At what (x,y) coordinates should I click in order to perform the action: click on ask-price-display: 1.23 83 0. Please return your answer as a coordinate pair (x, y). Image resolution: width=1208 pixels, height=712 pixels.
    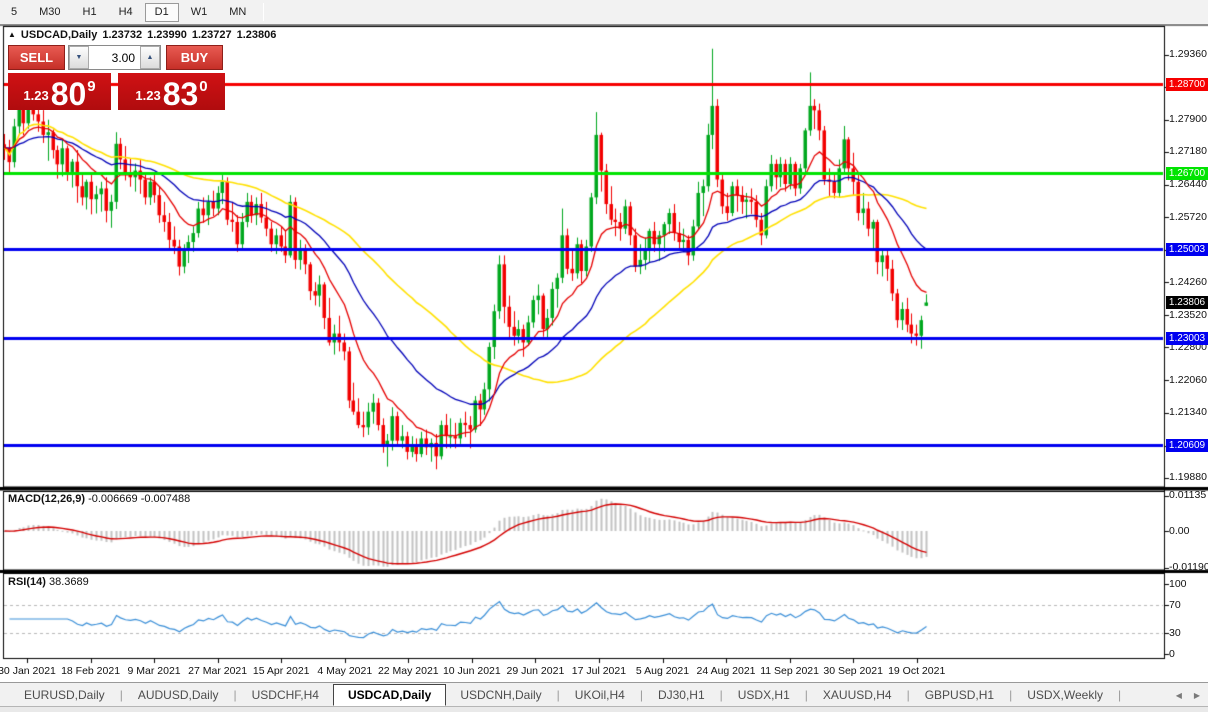
    Looking at the image, I should click on (171, 91).